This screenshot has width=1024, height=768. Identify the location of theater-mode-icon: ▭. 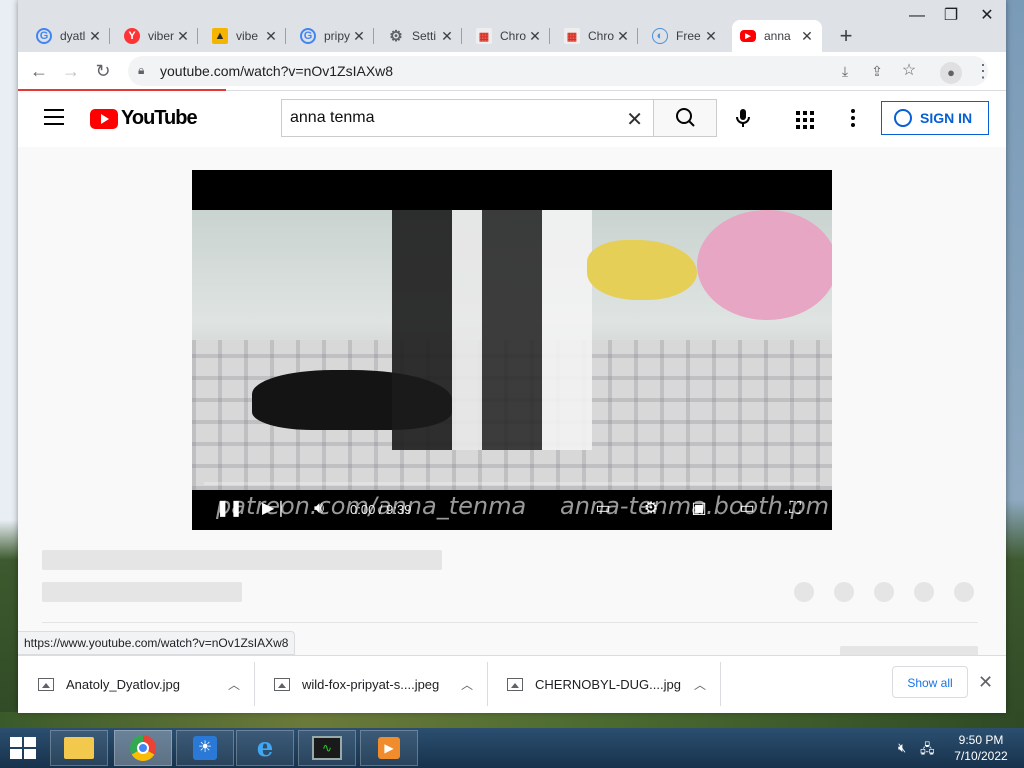
(747, 509).